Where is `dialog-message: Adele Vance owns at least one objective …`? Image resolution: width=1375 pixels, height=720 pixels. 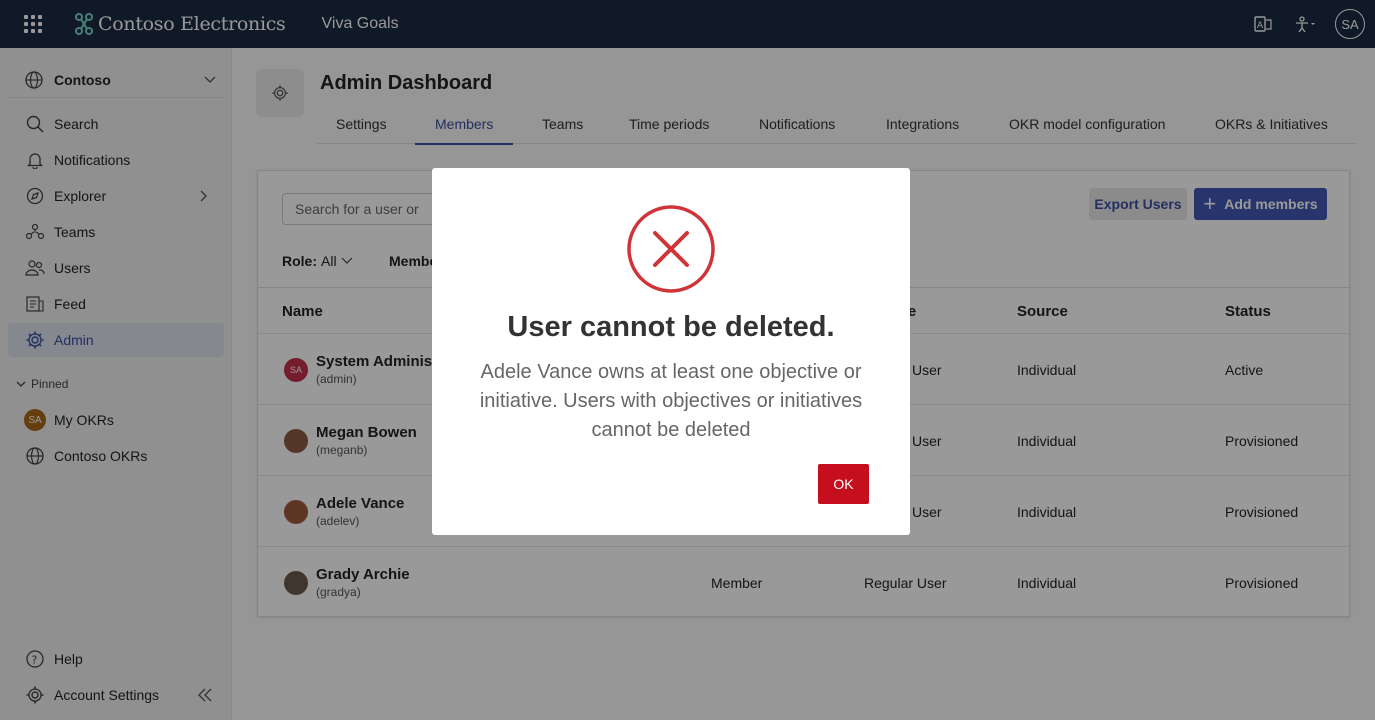
dialog-message: Adele Vance owns at least one objective … is located at coordinates (671, 401).